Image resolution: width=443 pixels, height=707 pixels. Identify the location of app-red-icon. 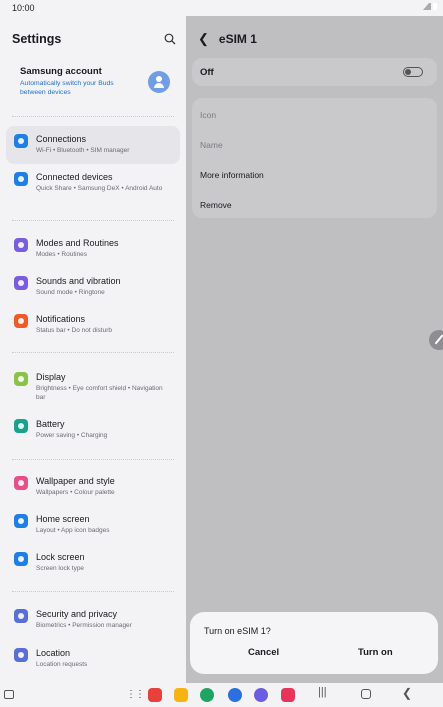
(155, 695).